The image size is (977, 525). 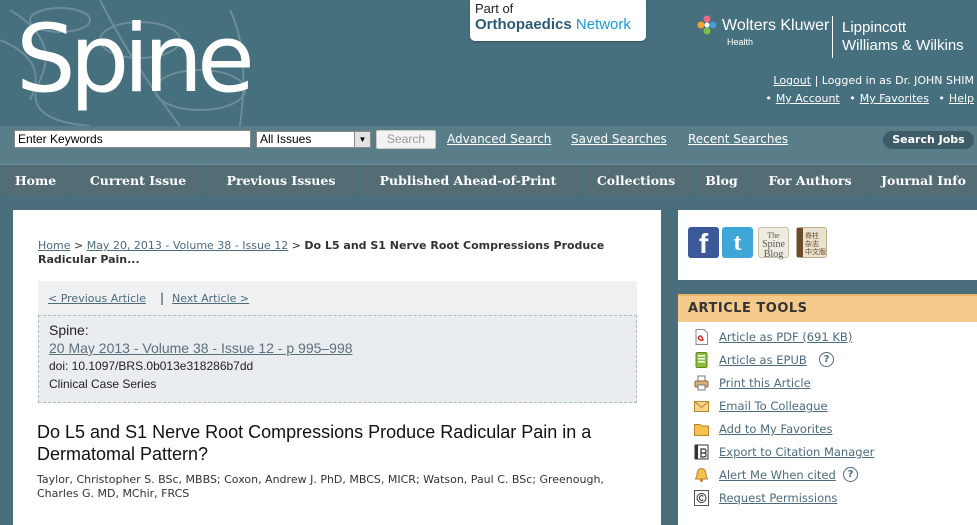 I want to click on tool-label: Add to My Favorites, so click(x=775, y=429).